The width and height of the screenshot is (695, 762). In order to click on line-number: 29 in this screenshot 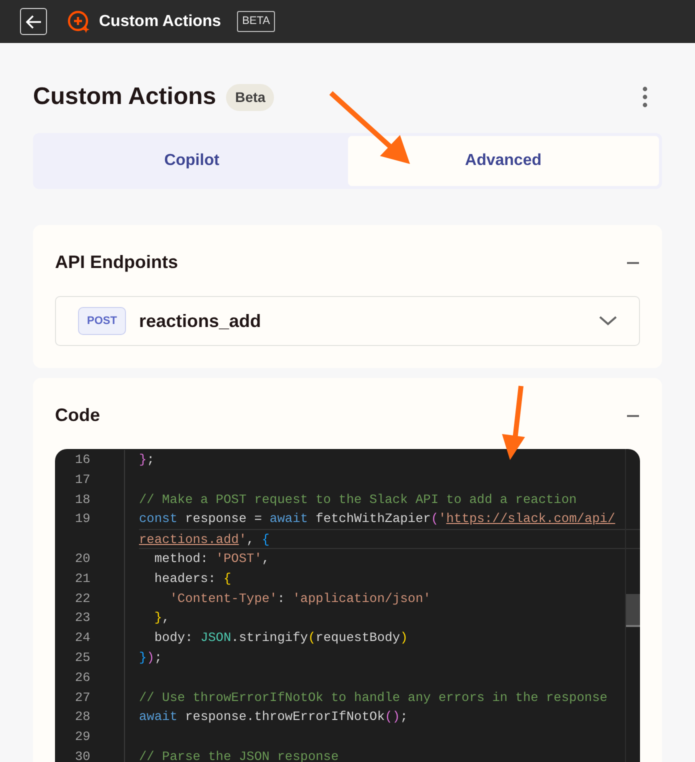, I will do `click(82, 736)`.